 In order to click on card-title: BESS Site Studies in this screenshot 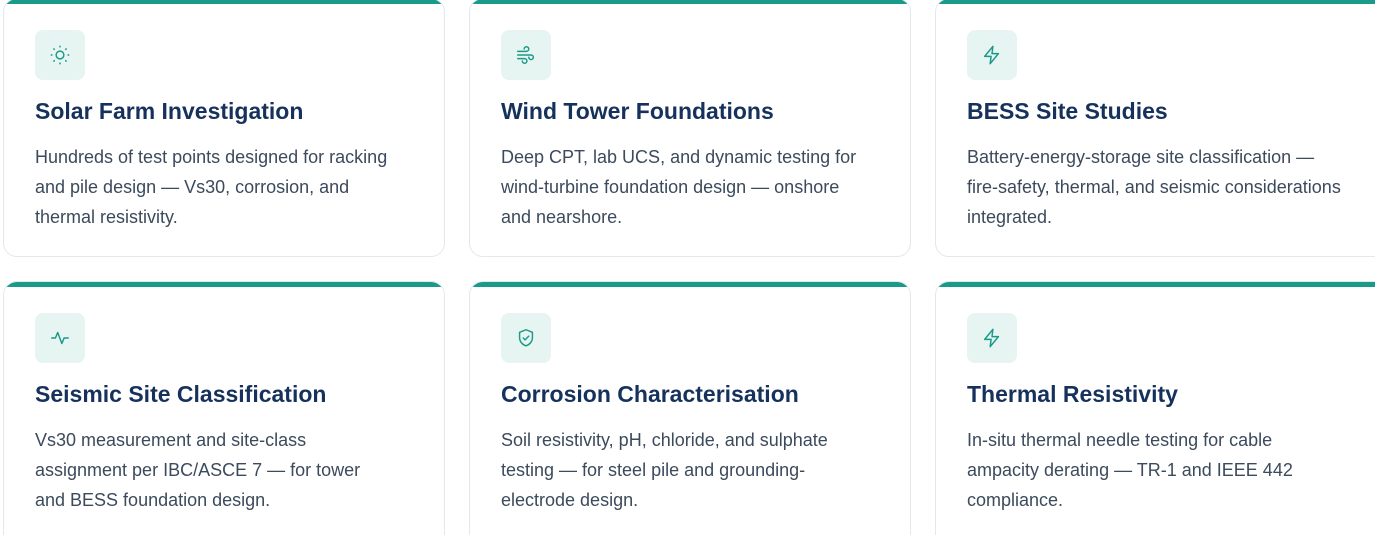, I will do `click(1067, 111)`.